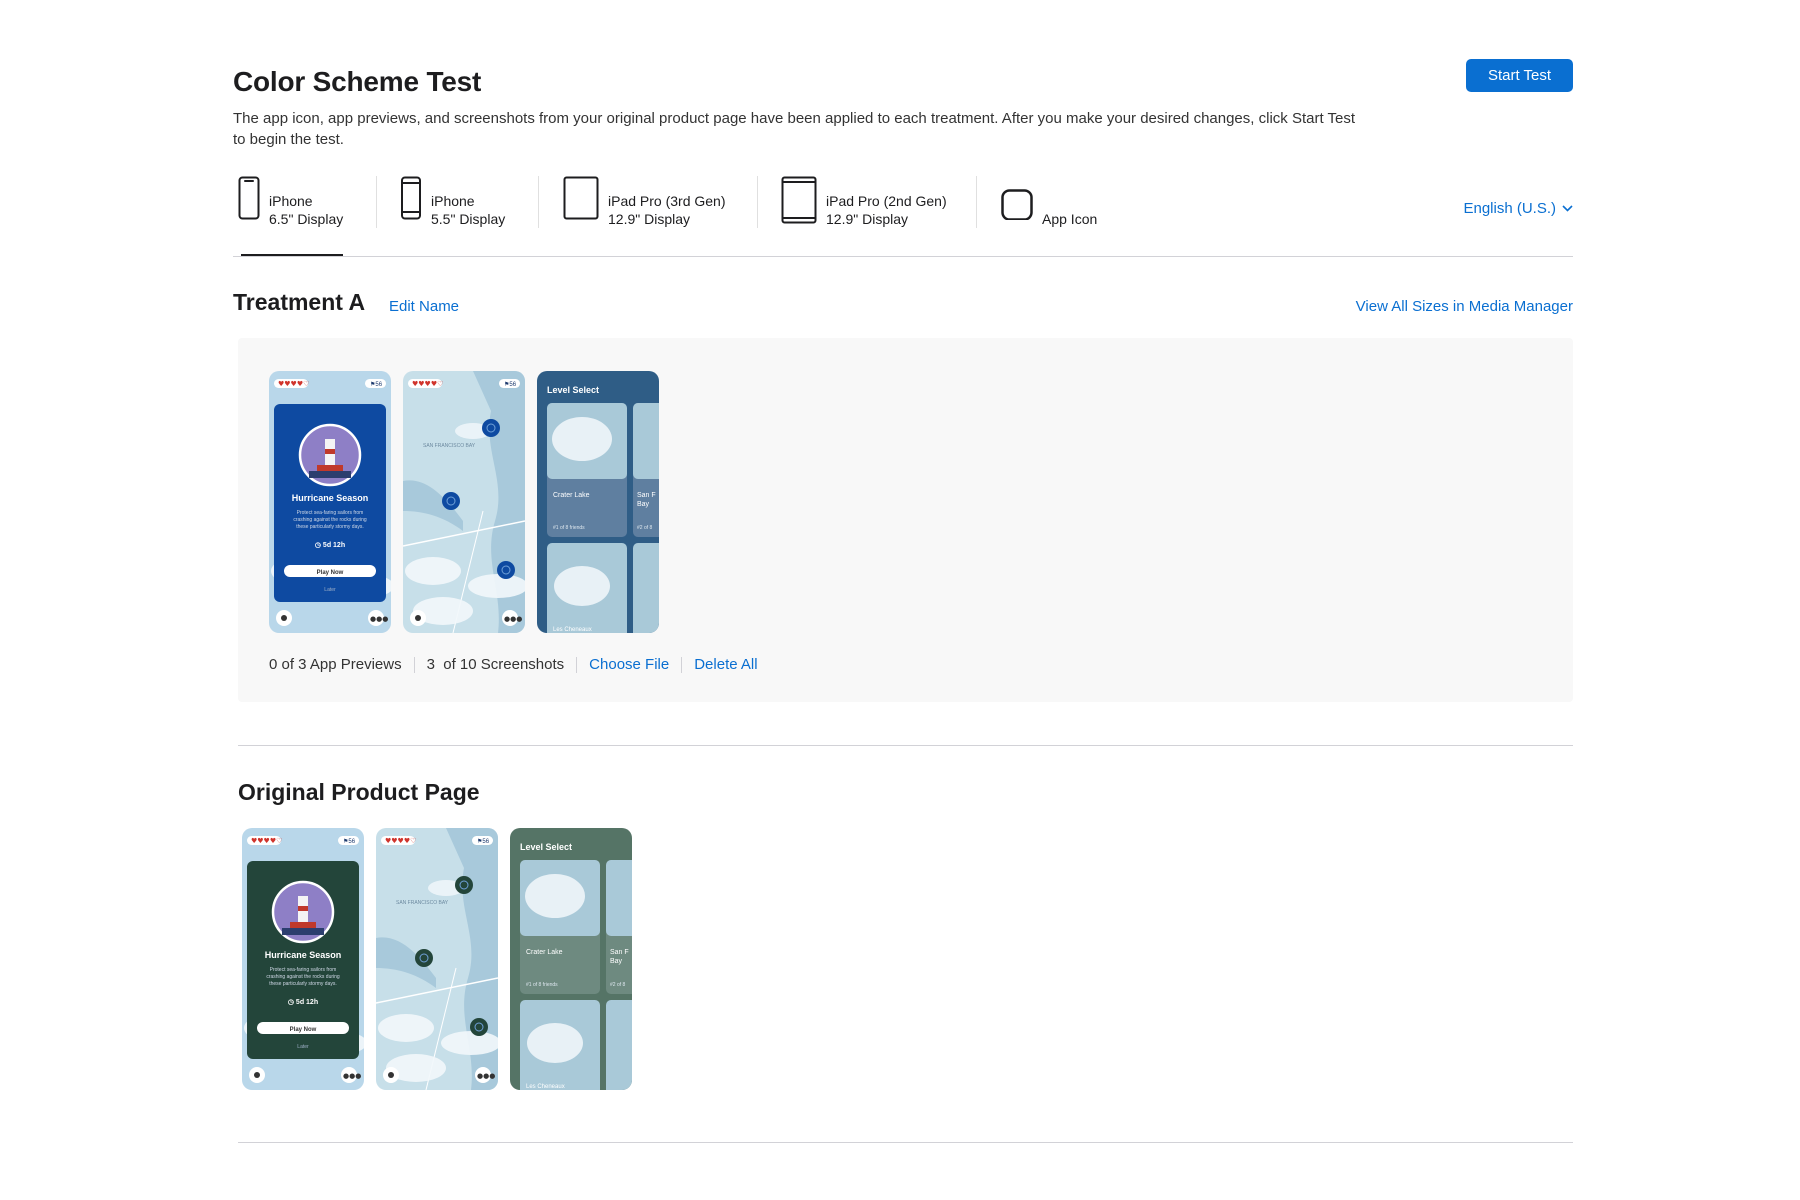  Describe the element at coordinates (335, 664) in the screenshot. I see `app-previews-count: 0 of 3 App Previews` at that location.